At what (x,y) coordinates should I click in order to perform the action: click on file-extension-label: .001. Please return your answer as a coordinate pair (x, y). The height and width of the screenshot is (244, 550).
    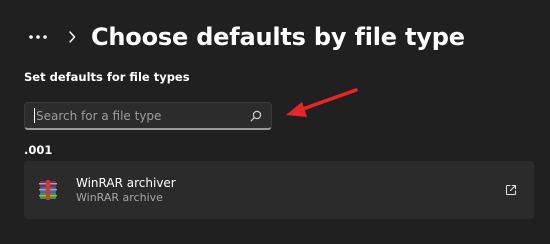
    Looking at the image, I should click on (38, 150).